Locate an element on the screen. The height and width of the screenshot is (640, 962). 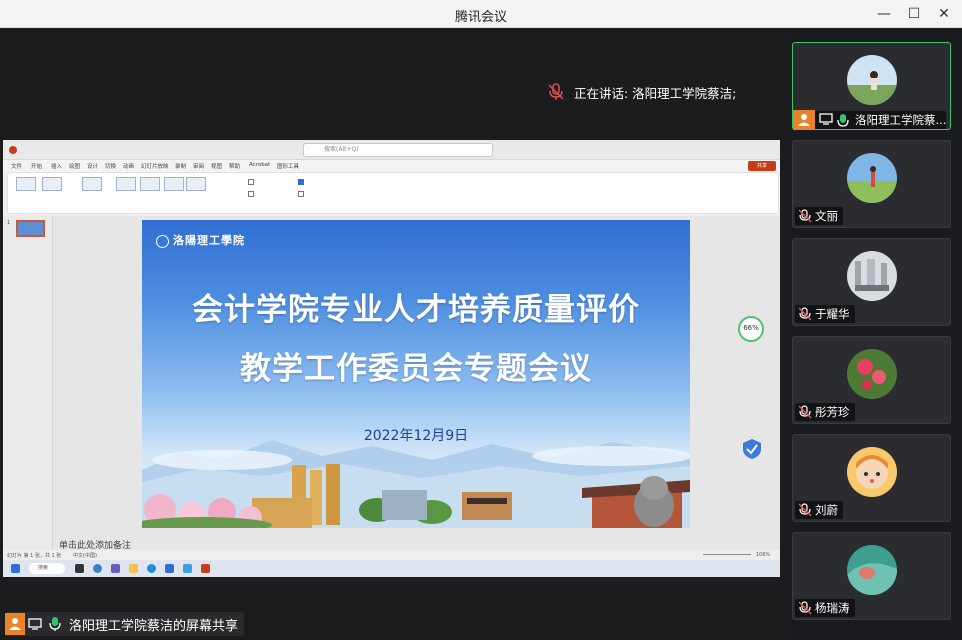
folder-icon is located at coordinates (133, 568).